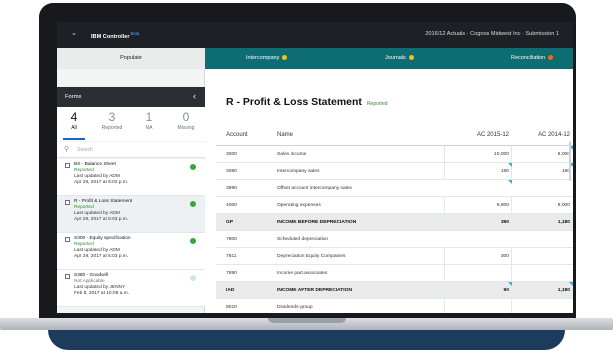 This screenshot has height=356, width=613. I want to click on search-icon: ⚲, so click(67, 149).